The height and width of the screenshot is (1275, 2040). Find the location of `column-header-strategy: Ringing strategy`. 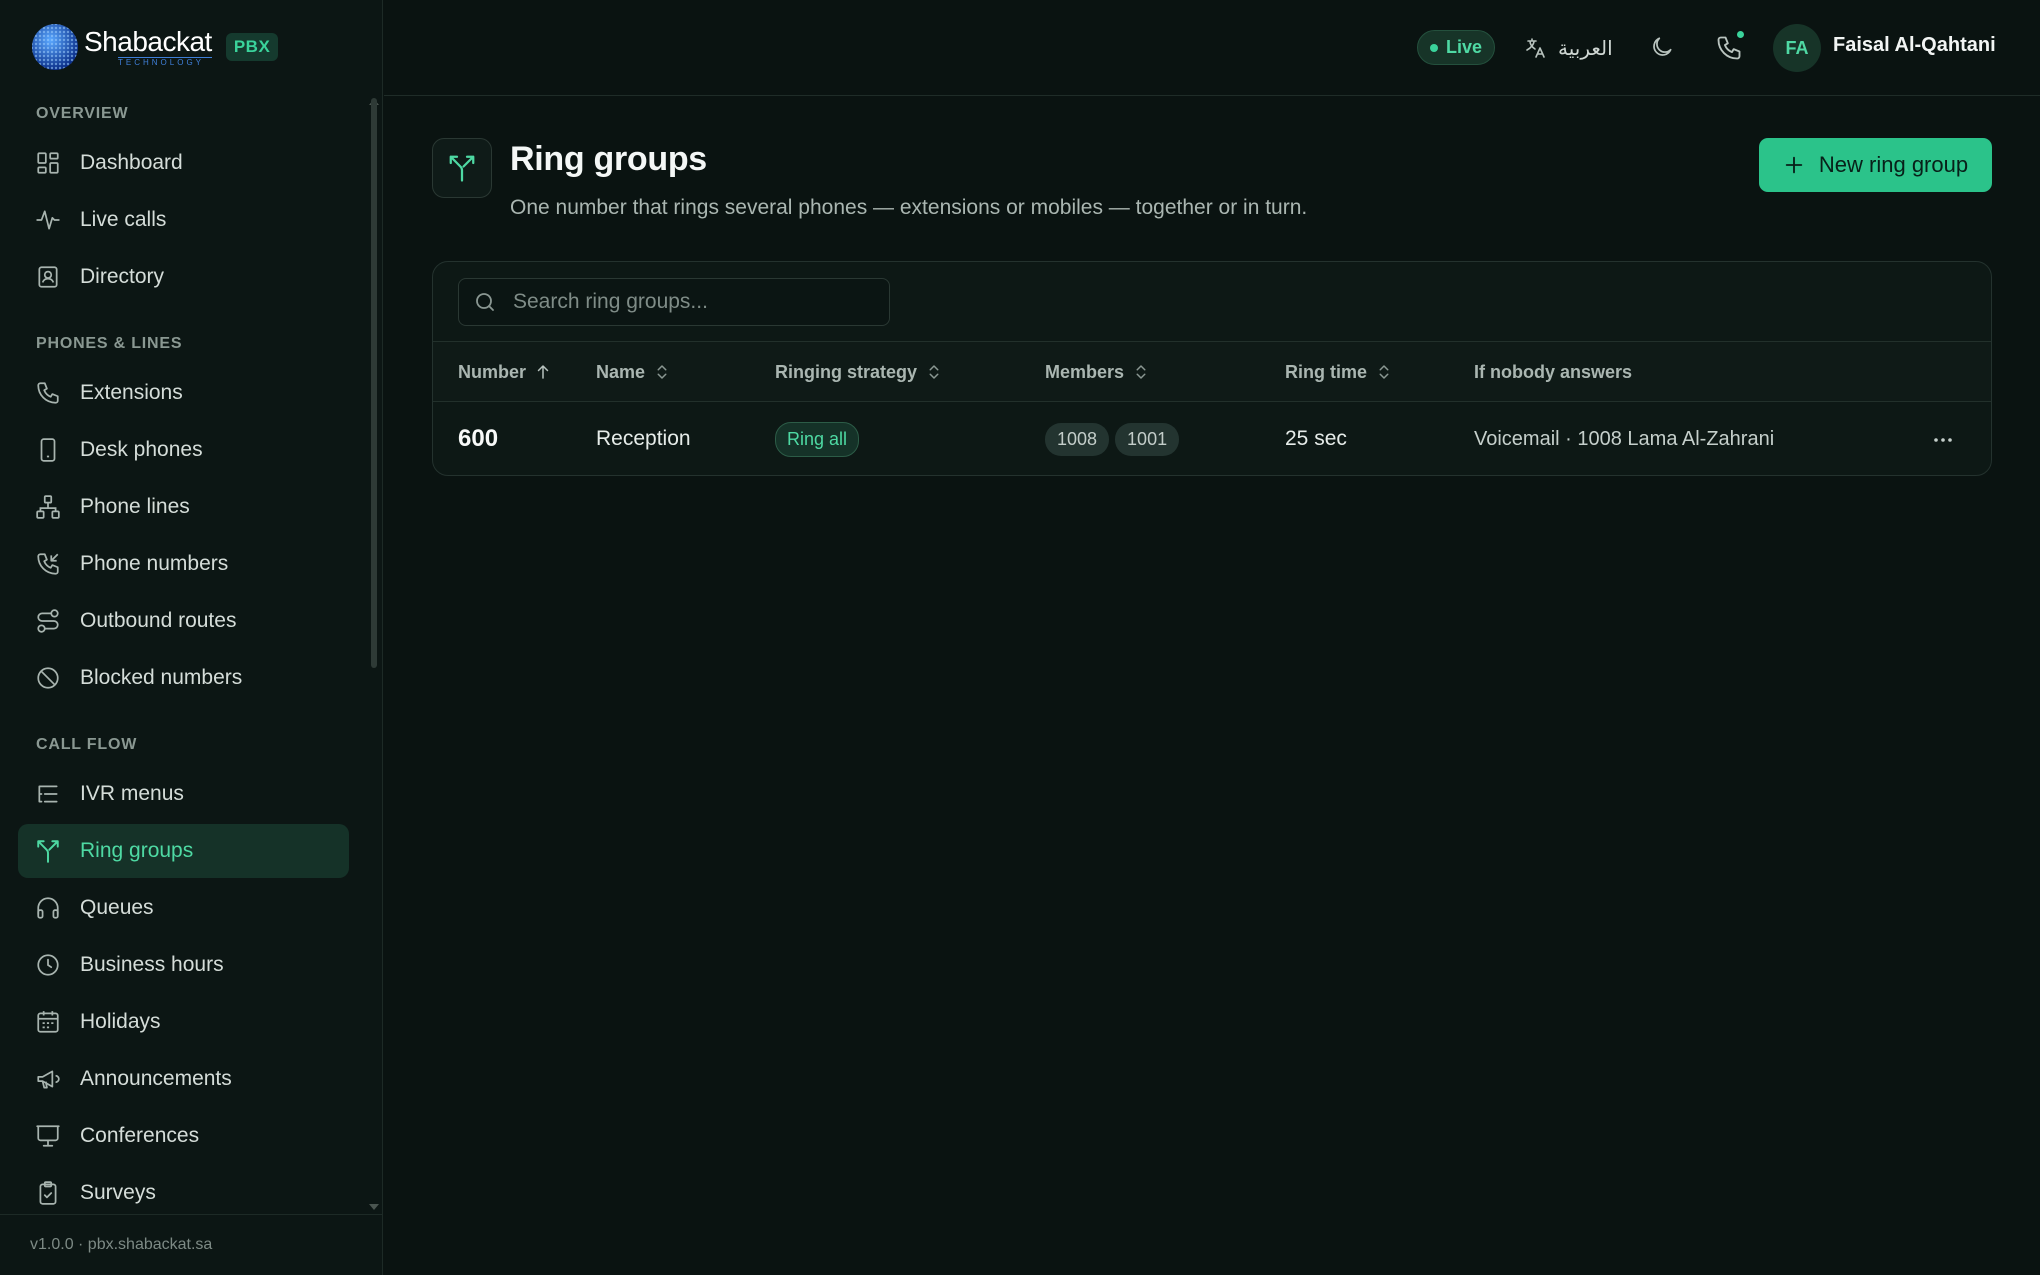

column-header-strategy: Ringing strategy is located at coordinates (859, 372).